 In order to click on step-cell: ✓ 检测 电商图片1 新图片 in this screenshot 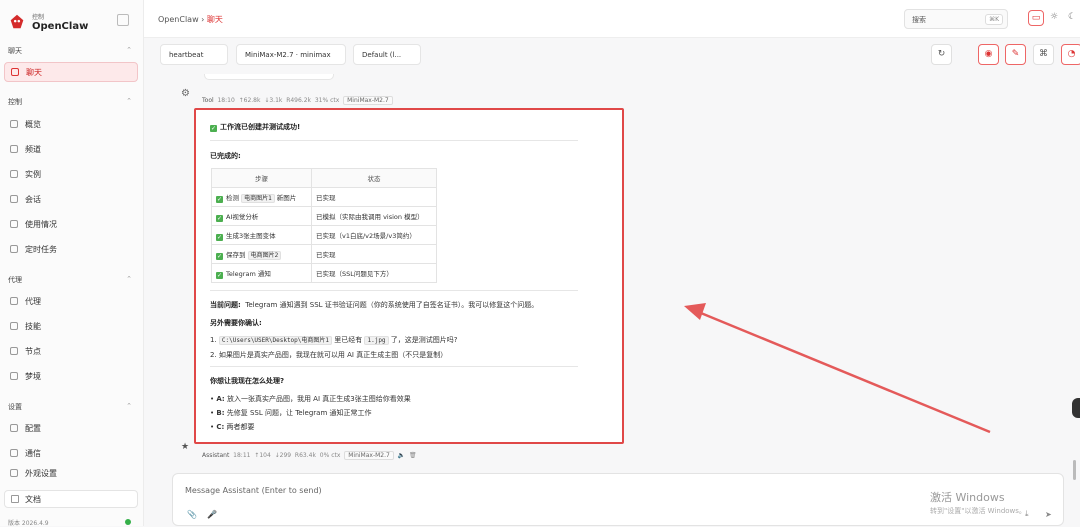, I will do `click(261, 197)`.